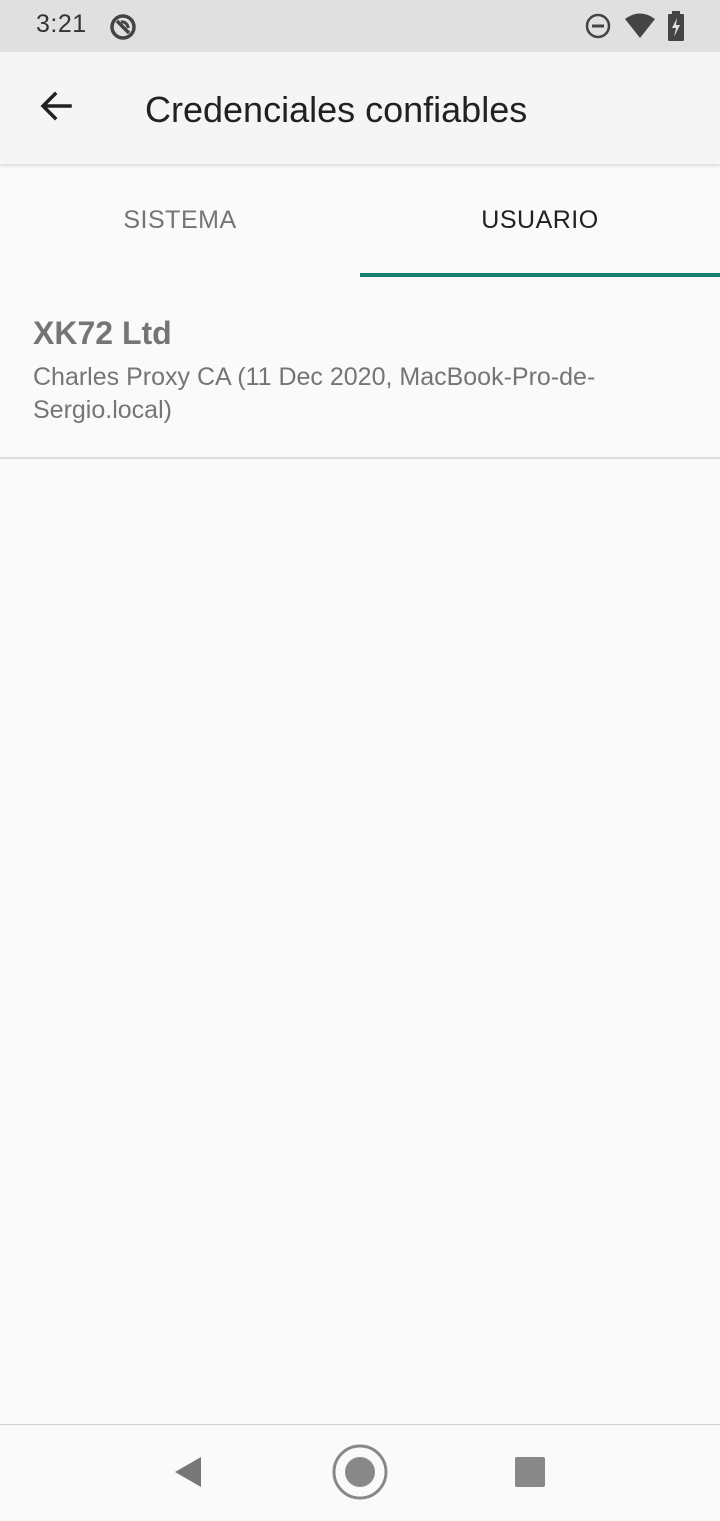 Image resolution: width=720 pixels, height=1521 pixels. Describe the element at coordinates (360, 458) in the screenshot. I see `list-divider` at that location.